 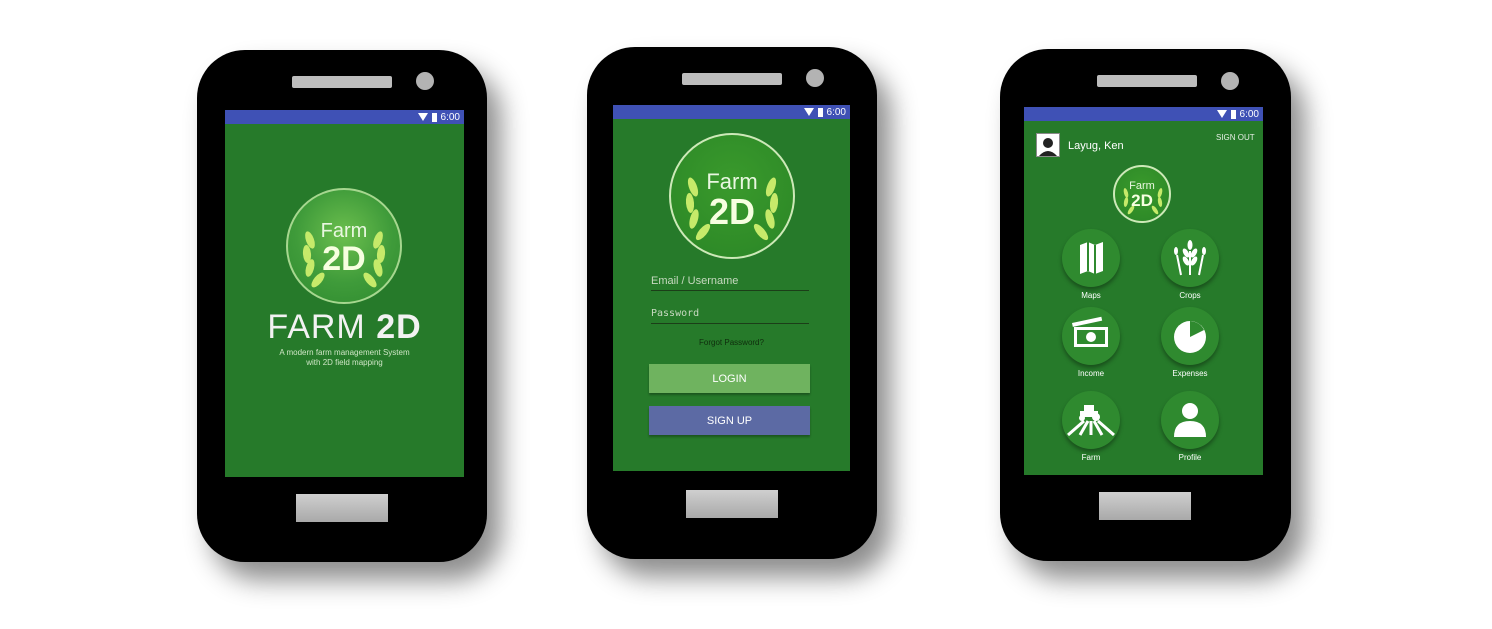 I want to click on password-field-underline, so click(x=730, y=323).